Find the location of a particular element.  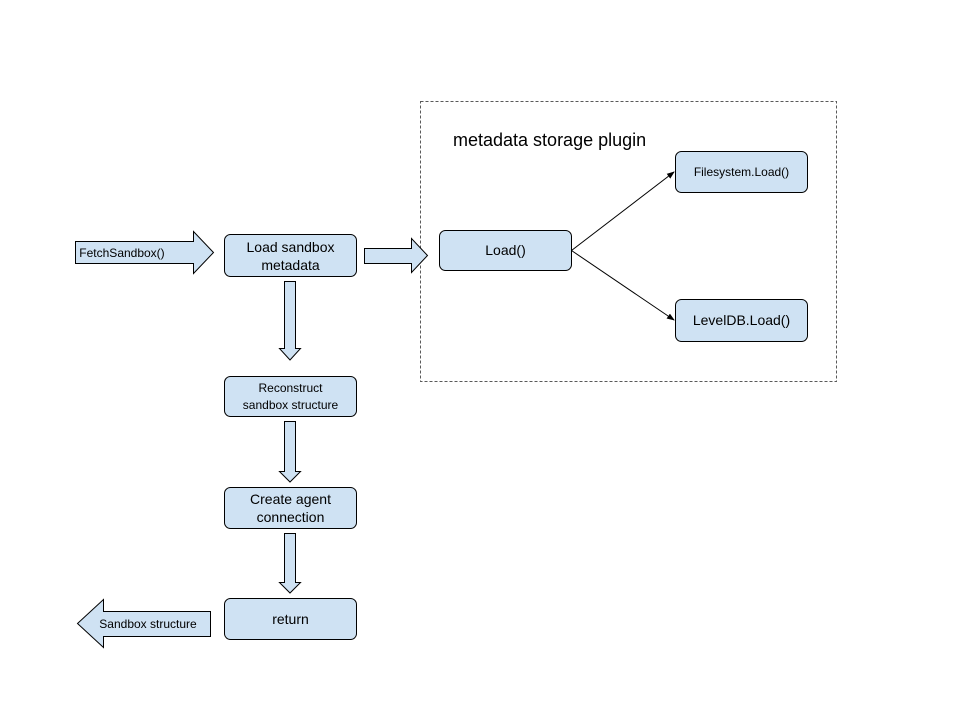

node-load: Load() is located at coordinates (505, 250).